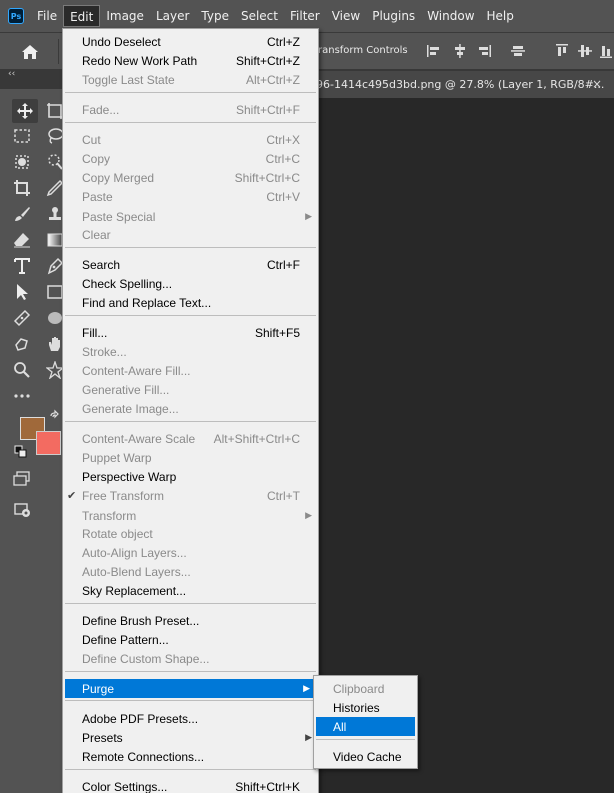  I want to click on align-top-icon, so click(562, 51).